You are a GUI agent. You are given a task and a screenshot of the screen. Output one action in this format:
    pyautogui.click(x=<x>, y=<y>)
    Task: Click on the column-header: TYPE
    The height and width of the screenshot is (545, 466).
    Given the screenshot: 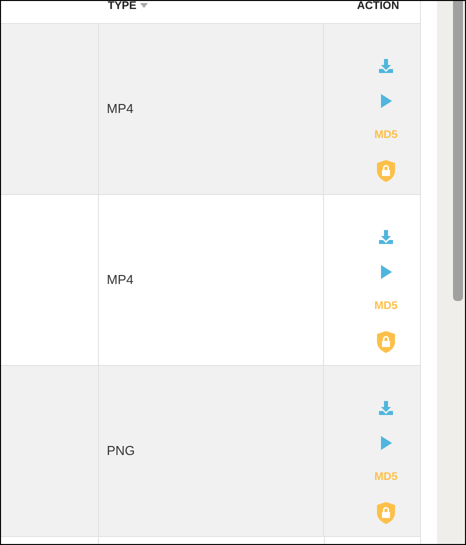 What is the action you would take?
    pyautogui.click(x=122, y=6)
    